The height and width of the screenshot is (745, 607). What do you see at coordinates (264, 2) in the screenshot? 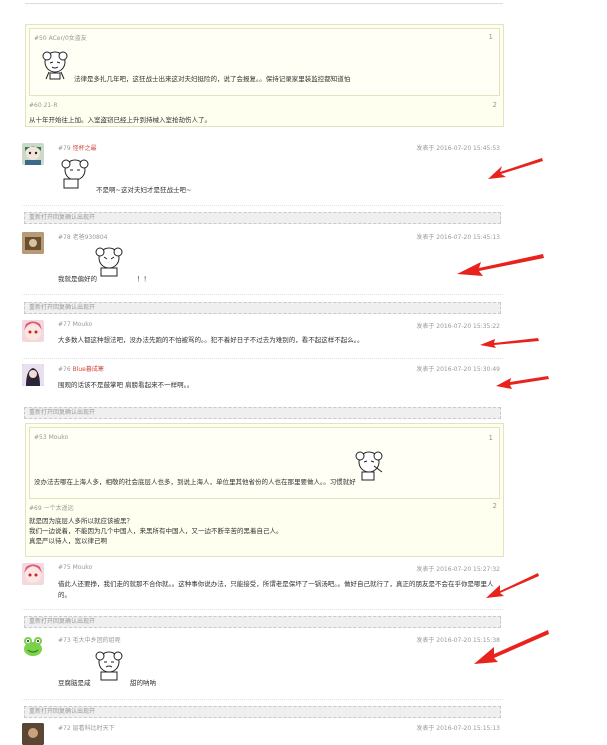
I see `top-divider` at bounding box center [264, 2].